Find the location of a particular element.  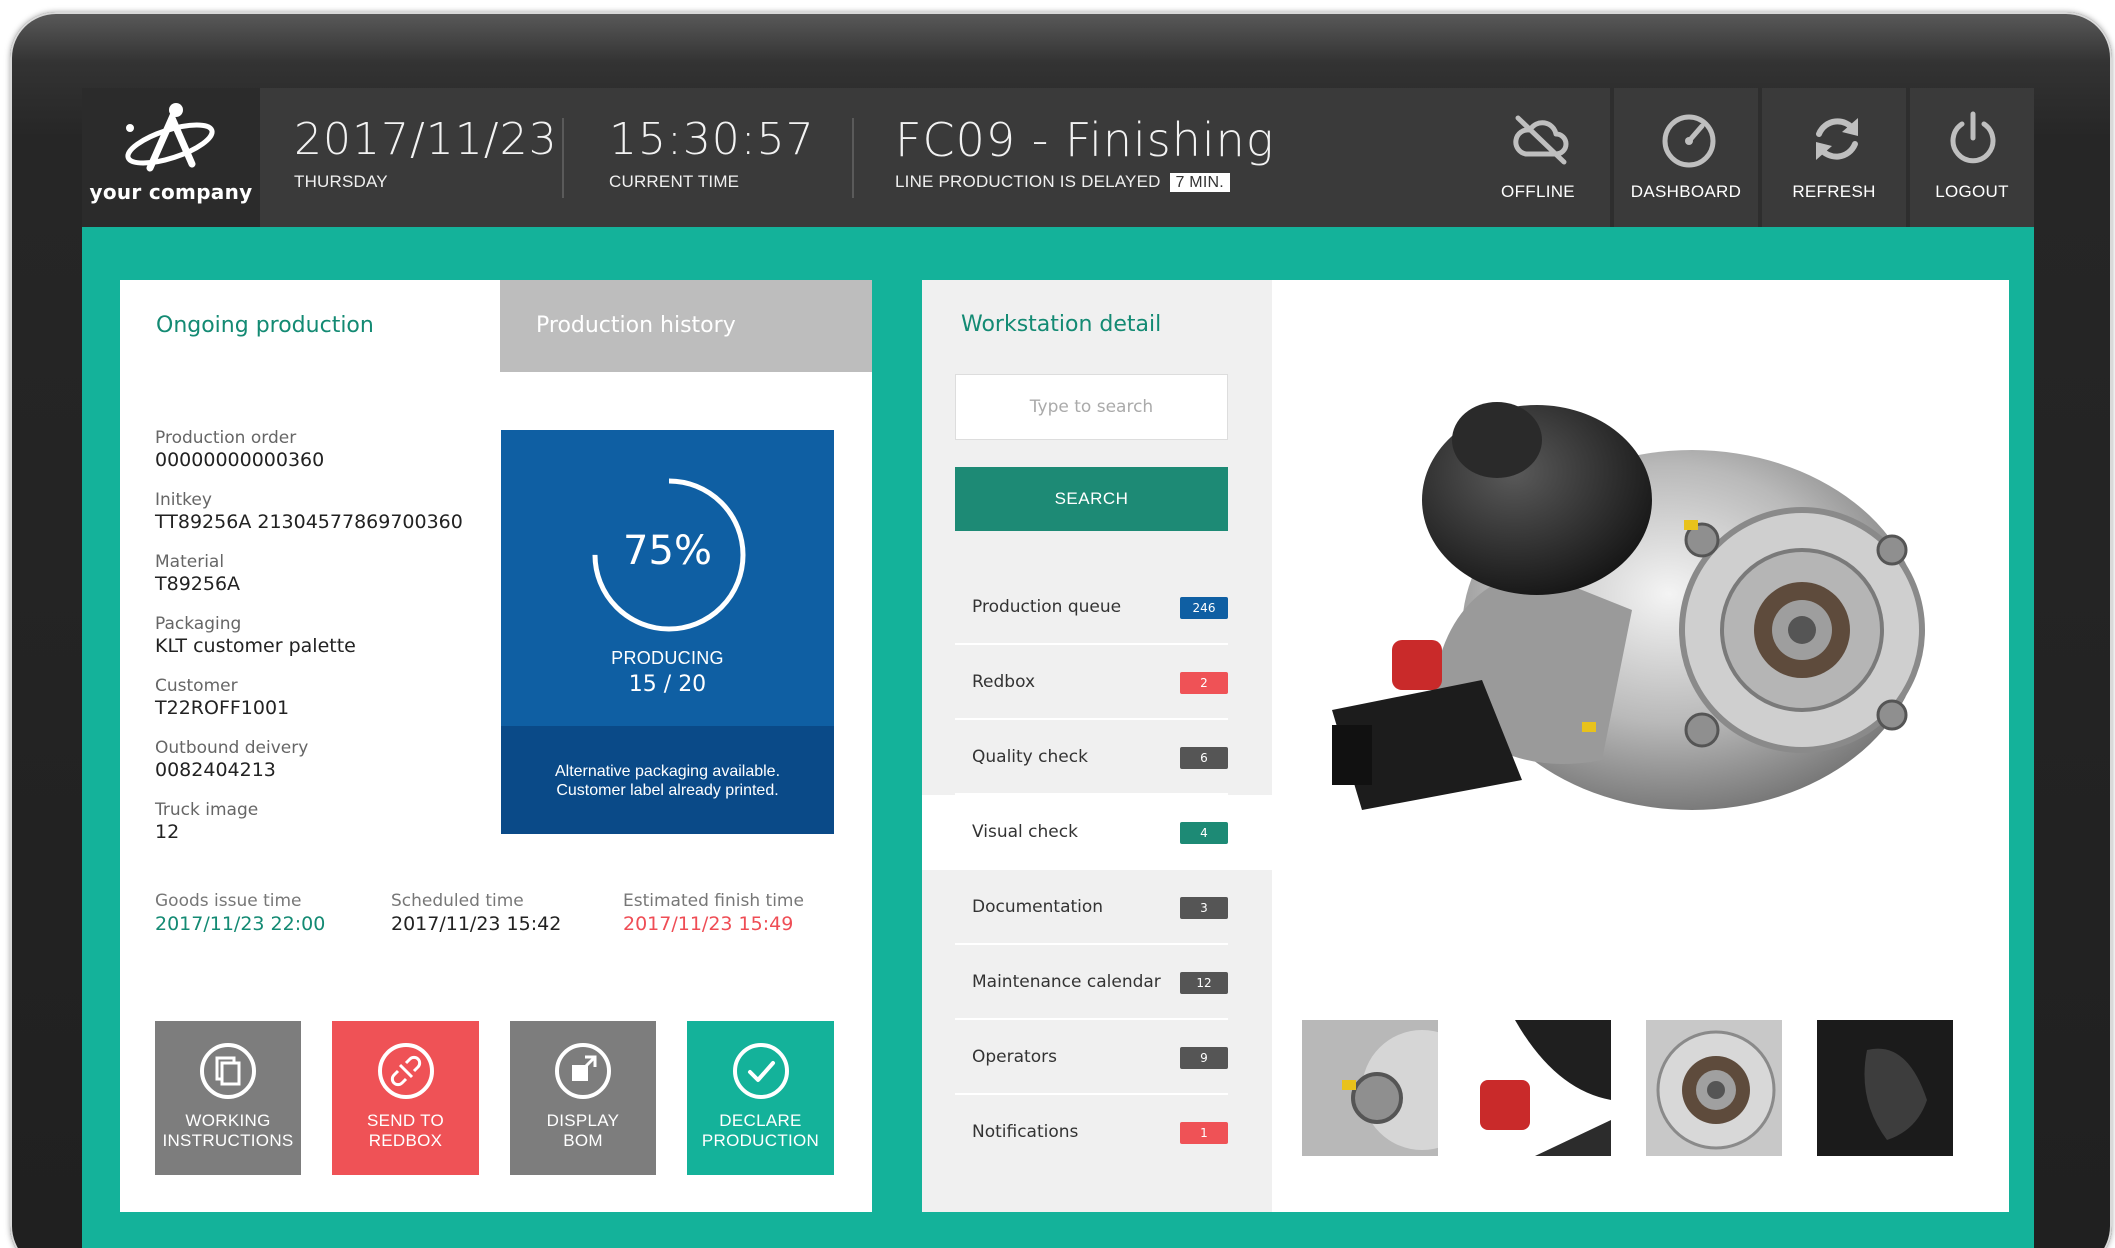

search-button: SEARCH is located at coordinates (1091, 499).